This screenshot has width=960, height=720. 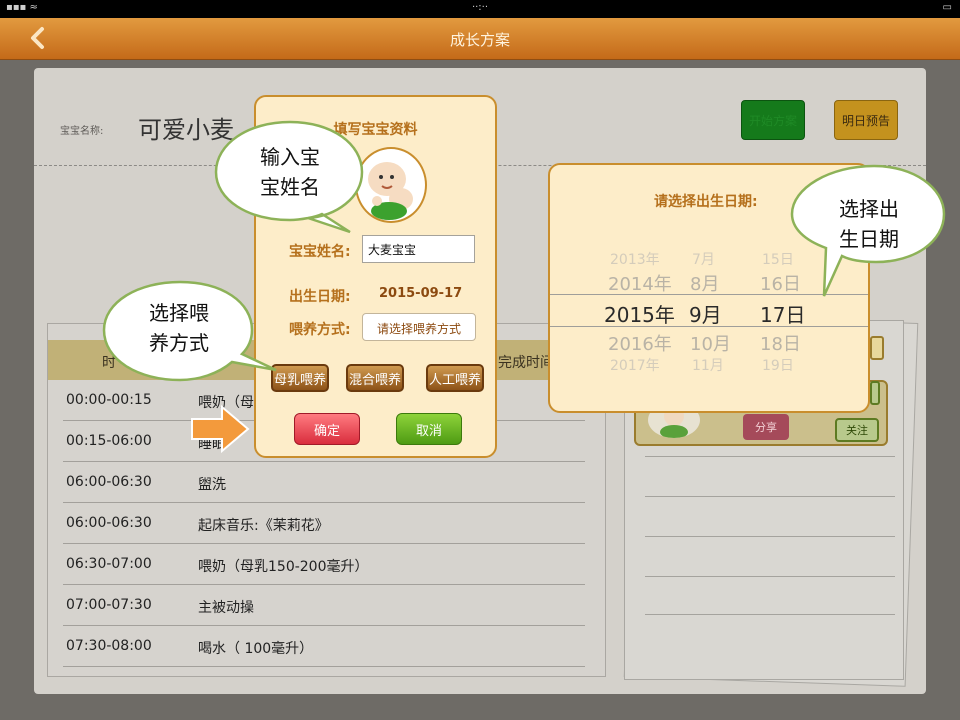 What do you see at coordinates (778, 365) in the screenshot?
I see `day-option: 19日` at bounding box center [778, 365].